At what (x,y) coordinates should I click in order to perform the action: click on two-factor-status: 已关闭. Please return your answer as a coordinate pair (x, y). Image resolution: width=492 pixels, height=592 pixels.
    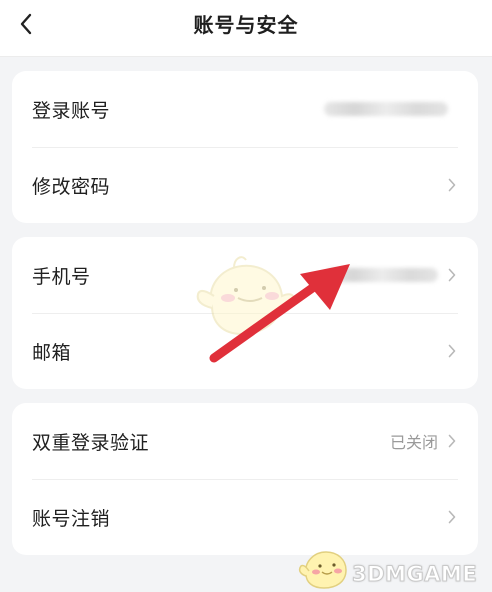
    Looking at the image, I should click on (413, 442).